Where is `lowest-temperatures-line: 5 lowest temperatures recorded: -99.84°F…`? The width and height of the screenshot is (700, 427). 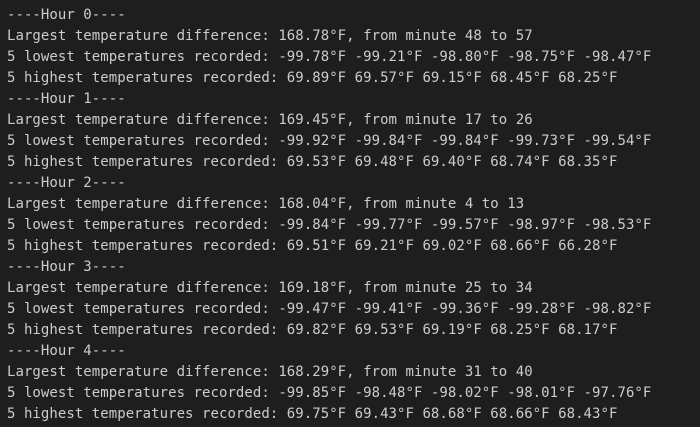
lowest-temperatures-line: 5 lowest temperatures recorded: -99.84°F… is located at coordinates (329, 225).